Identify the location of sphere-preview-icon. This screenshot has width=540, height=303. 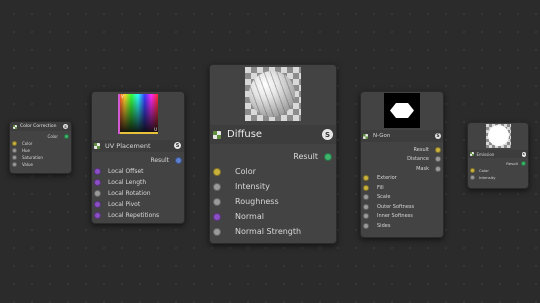
(272, 94).